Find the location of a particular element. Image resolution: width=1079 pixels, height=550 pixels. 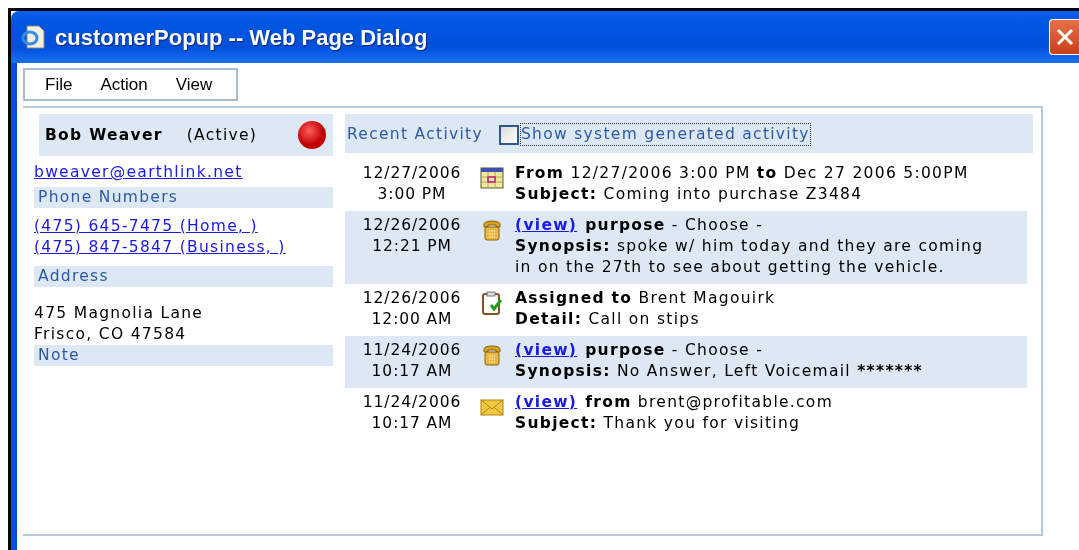

activity-datetime: 12/26/2006 12:00 AM is located at coordinates (412, 309).